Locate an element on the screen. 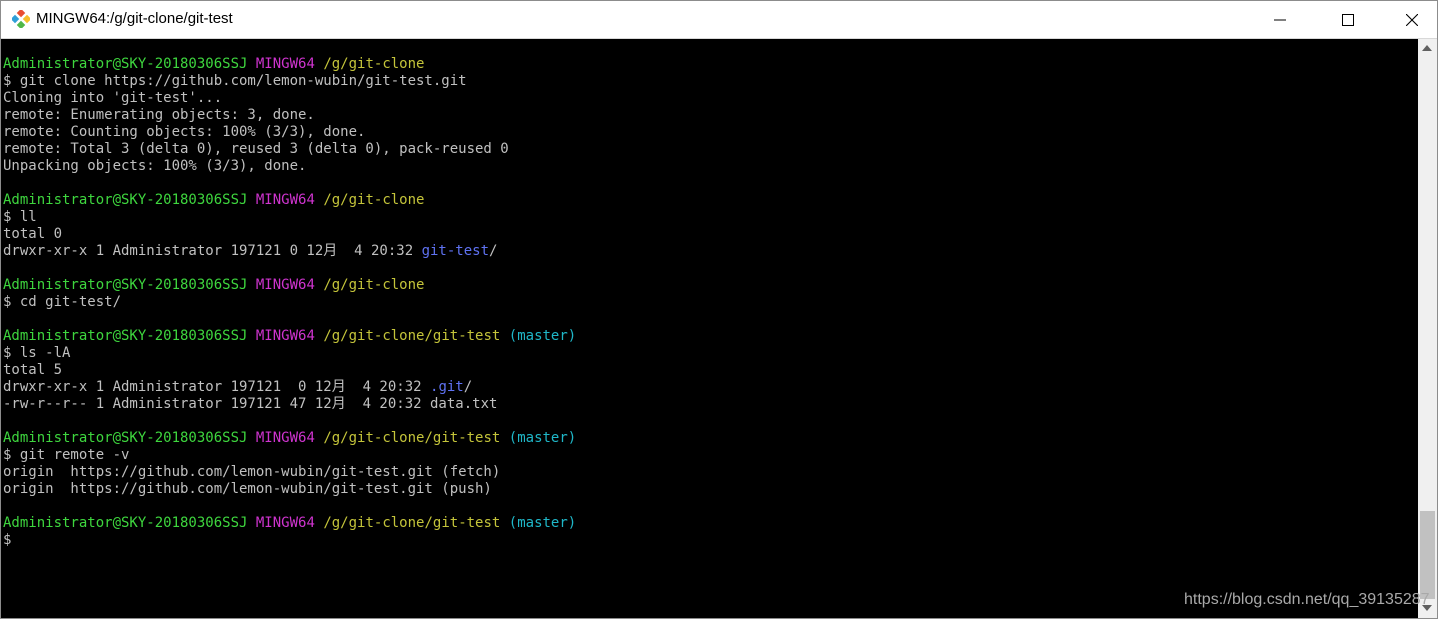  terminal-line: Unpacking objects: 100% (3/3), done. is located at coordinates (708, 166).